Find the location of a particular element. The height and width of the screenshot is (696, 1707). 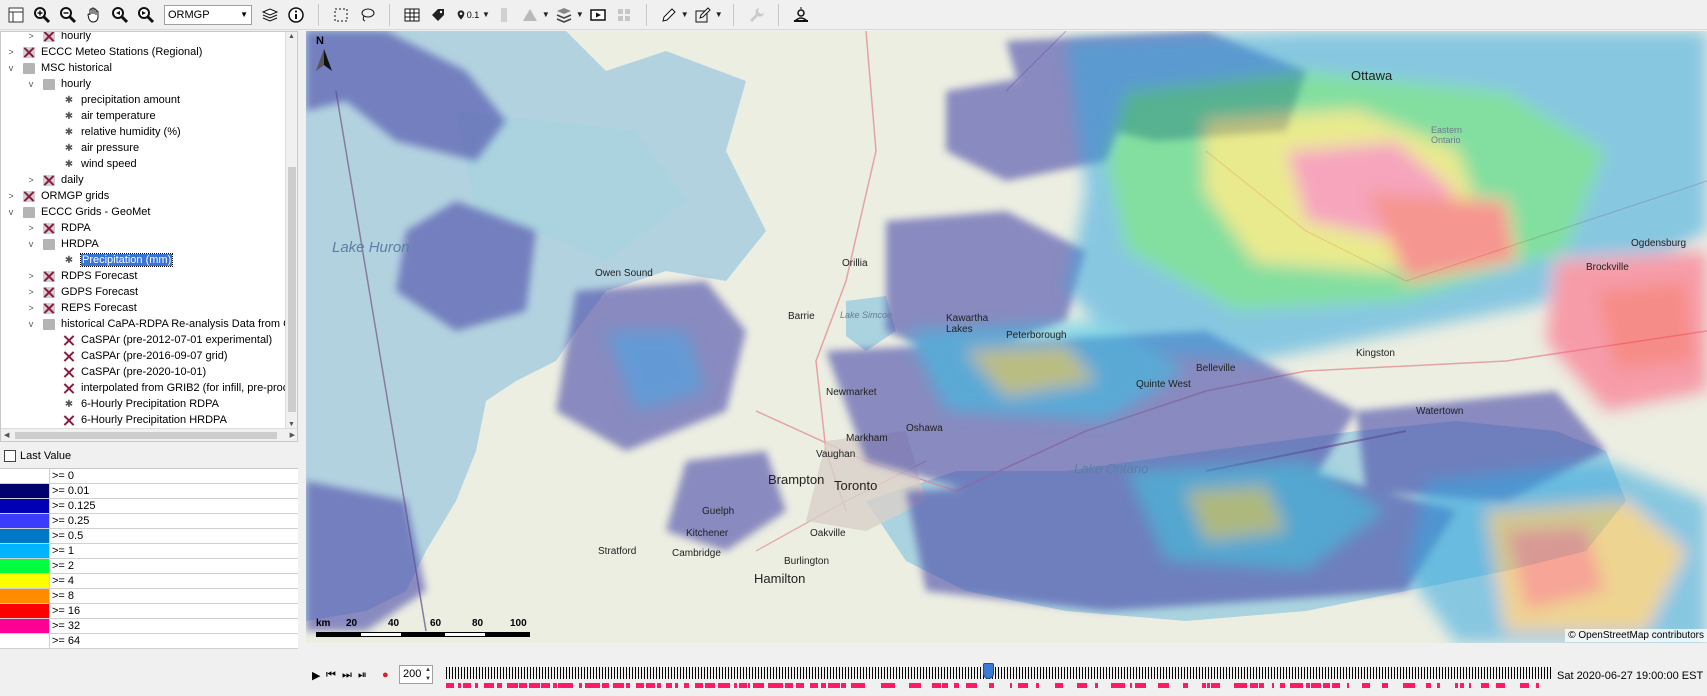

tree-item-caspar-2016: CaSPAr (pre-2016-09-07 grid) is located at coordinates (145, 356).